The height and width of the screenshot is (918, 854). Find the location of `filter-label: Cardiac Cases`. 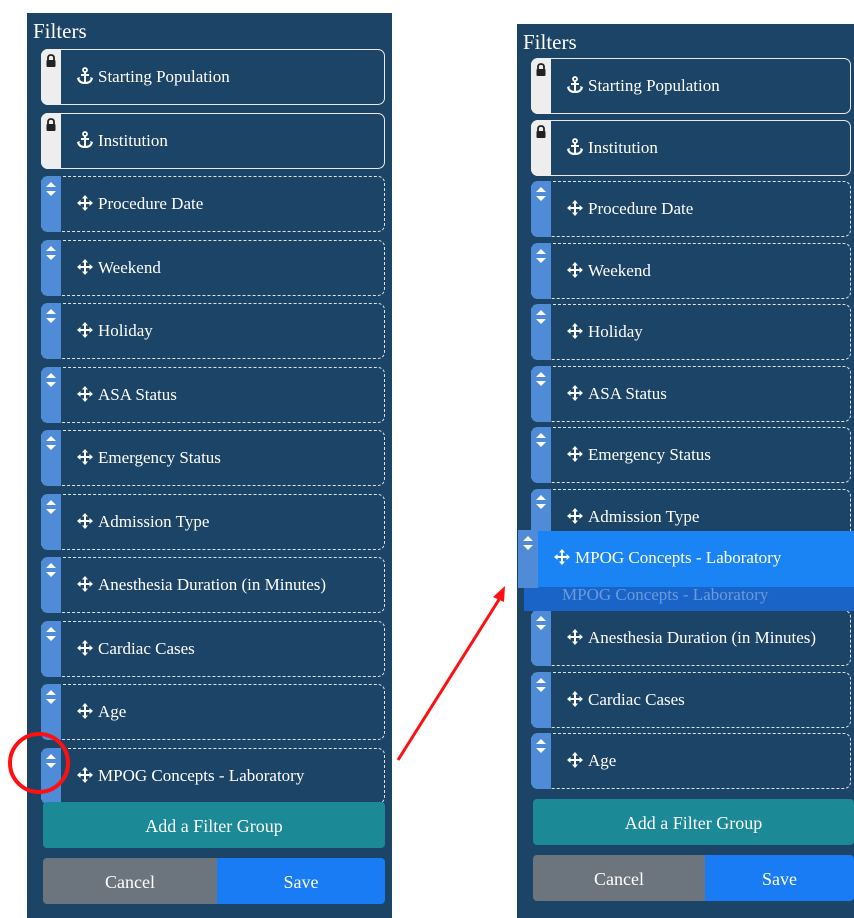

filter-label: Cardiac Cases is located at coordinates (636, 699).